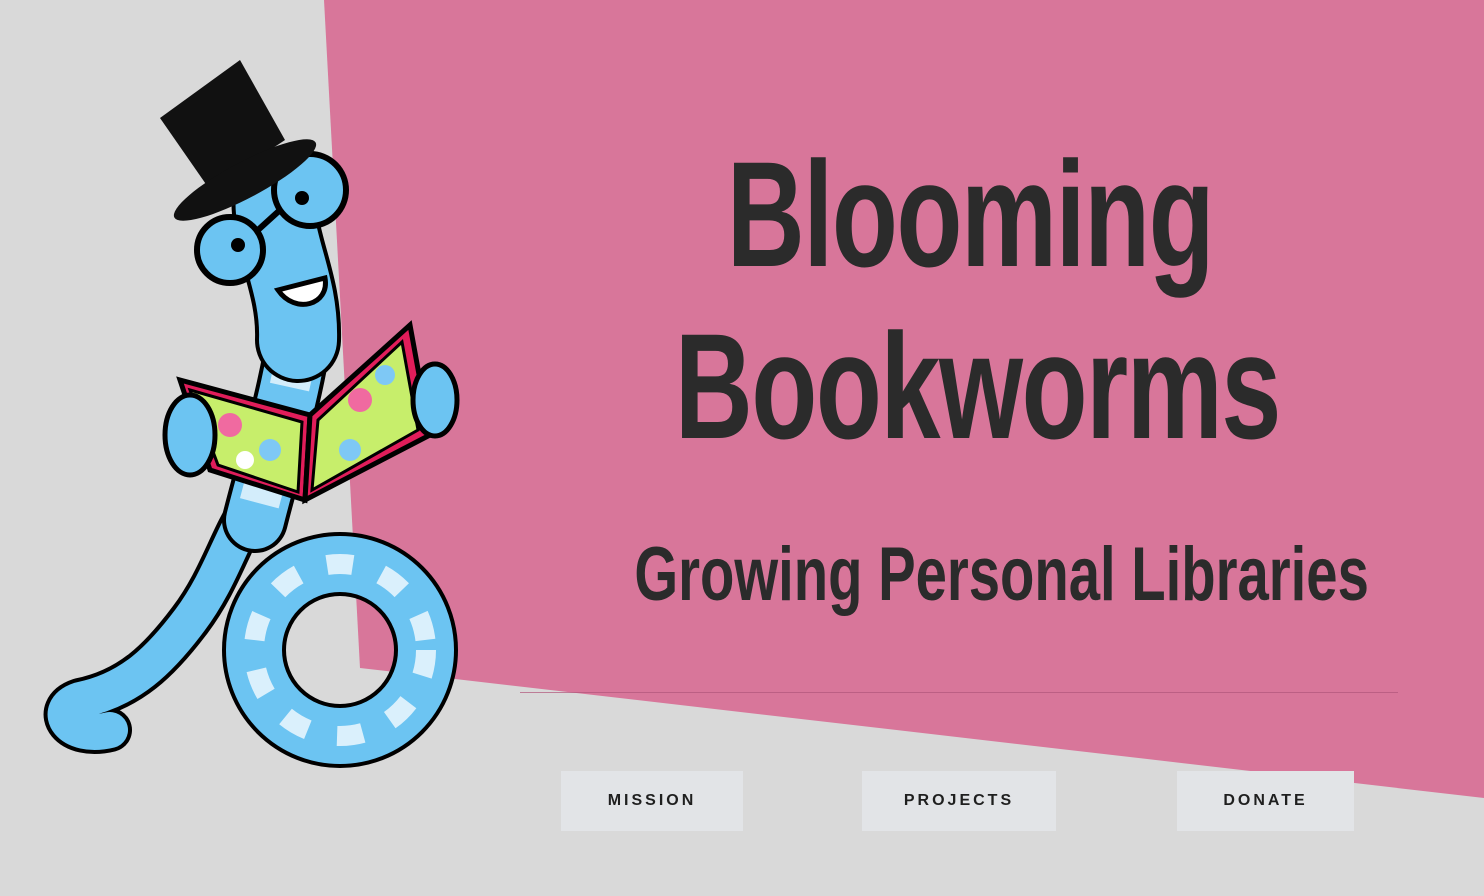 This screenshot has width=1484, height=896. I want to click on title-line-2: Bookworms, so click(978, 386).